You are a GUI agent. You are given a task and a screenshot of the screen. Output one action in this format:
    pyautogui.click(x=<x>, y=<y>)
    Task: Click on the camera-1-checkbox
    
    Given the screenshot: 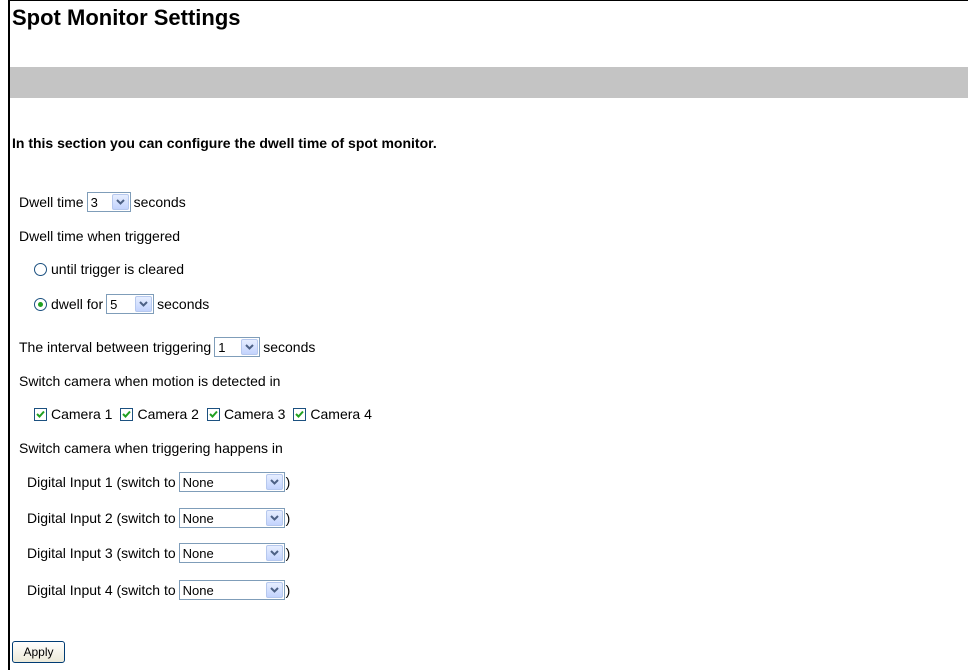 What is the action you would take?
    pyautogui.click(x=40, y=414)
    